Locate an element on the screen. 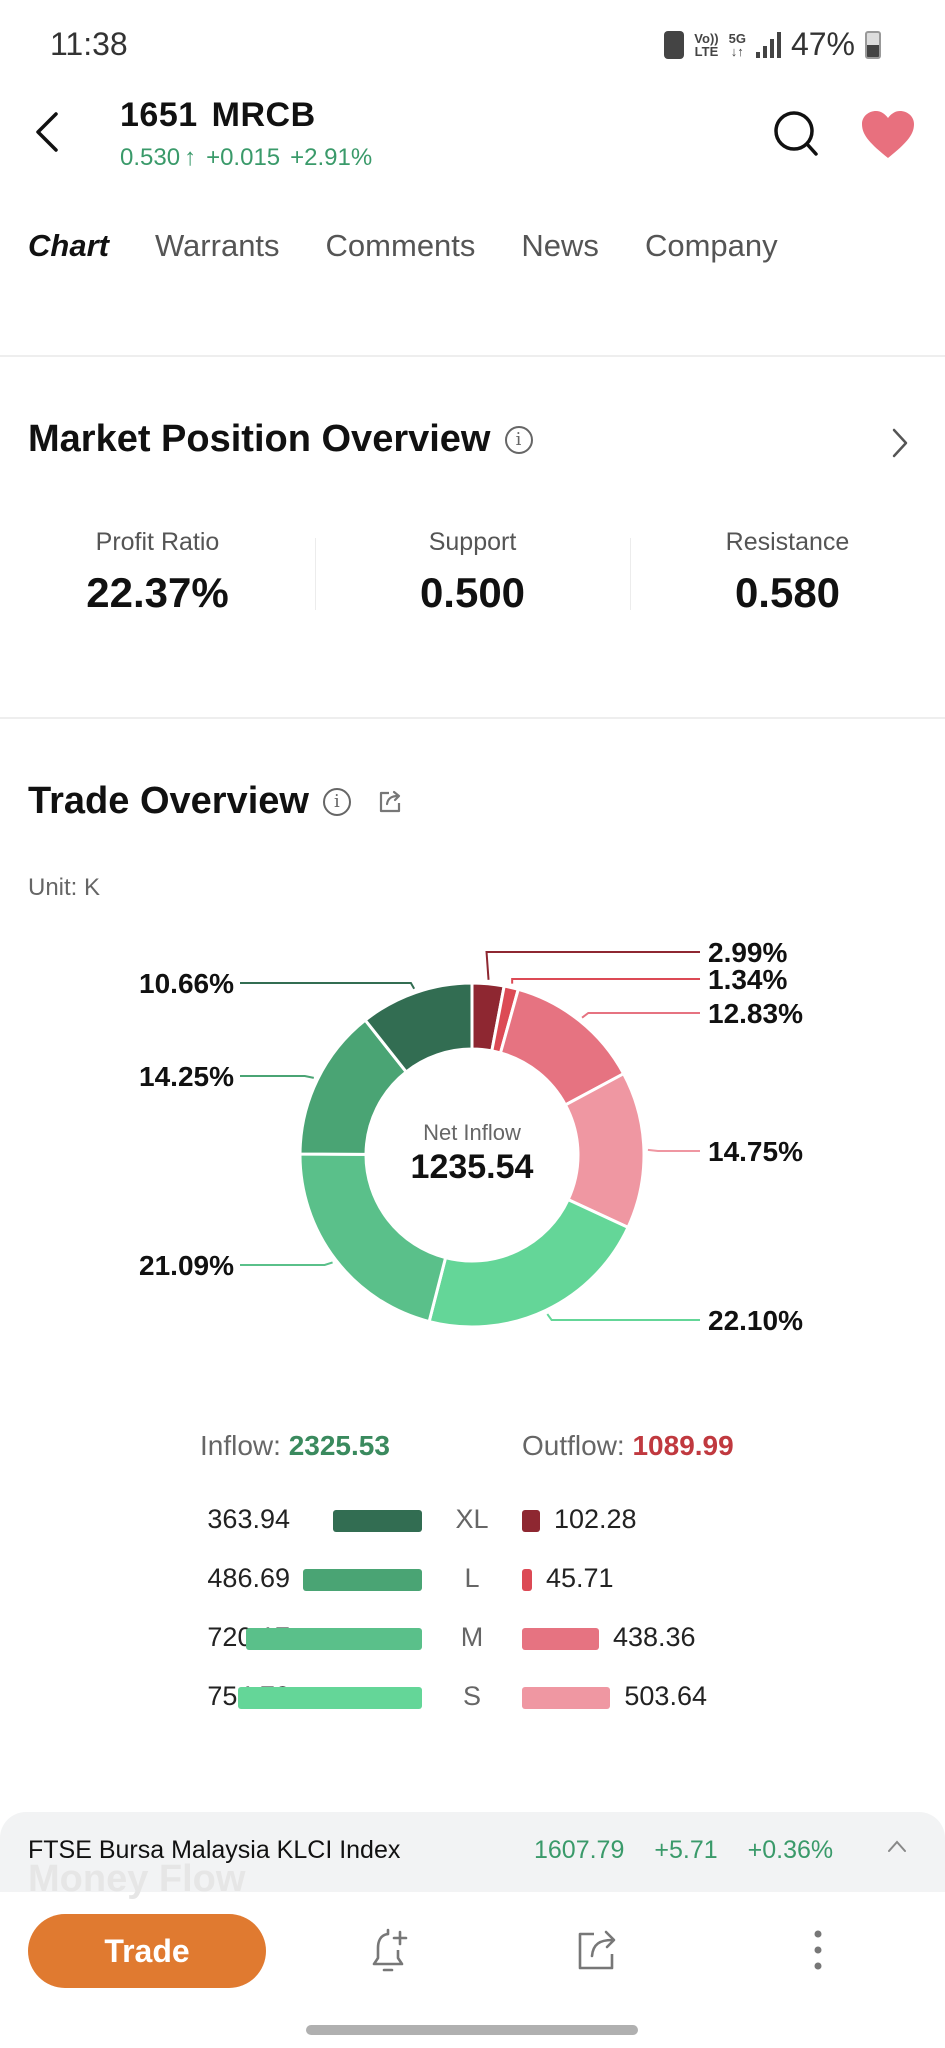  unit-label: Unit: K is located at coordinates (64, 887).